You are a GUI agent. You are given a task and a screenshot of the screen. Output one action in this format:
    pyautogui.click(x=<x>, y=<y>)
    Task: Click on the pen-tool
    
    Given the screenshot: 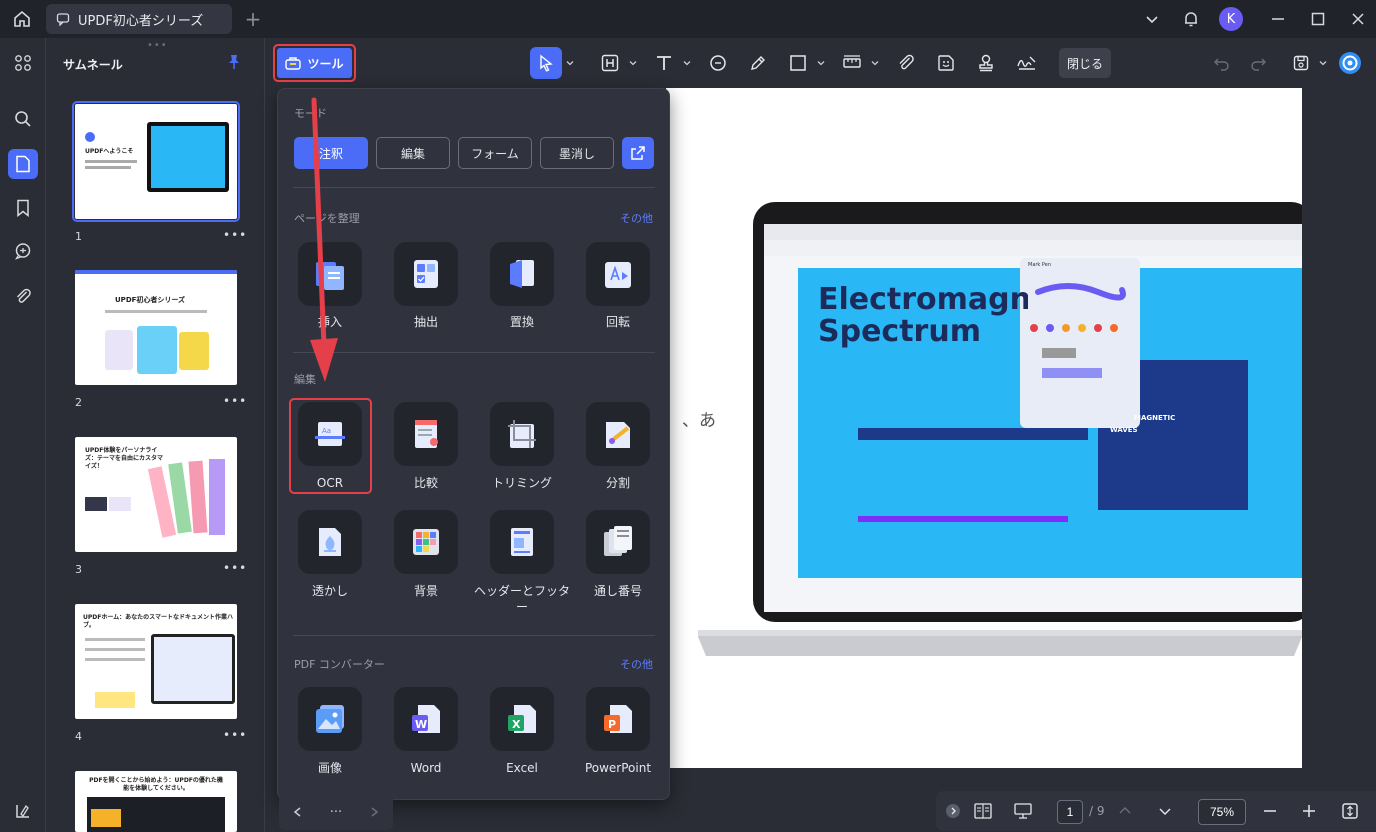 What is the action you would take?
    pyautogui.click(x=758, y=63)
    